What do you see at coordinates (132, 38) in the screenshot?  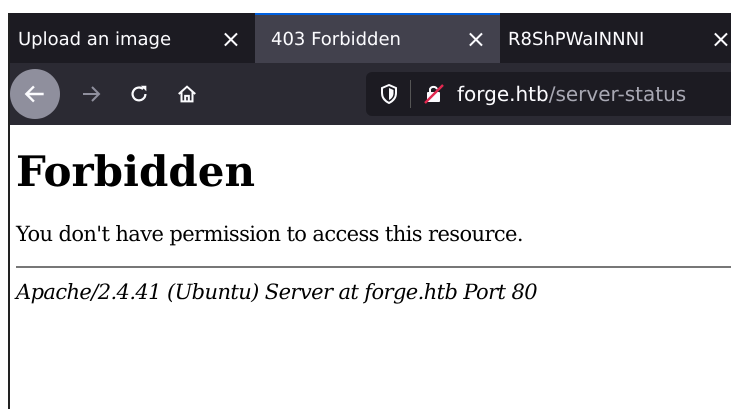 I see `browser-tab: Upload an image ×` at bounding box center [132, 38].